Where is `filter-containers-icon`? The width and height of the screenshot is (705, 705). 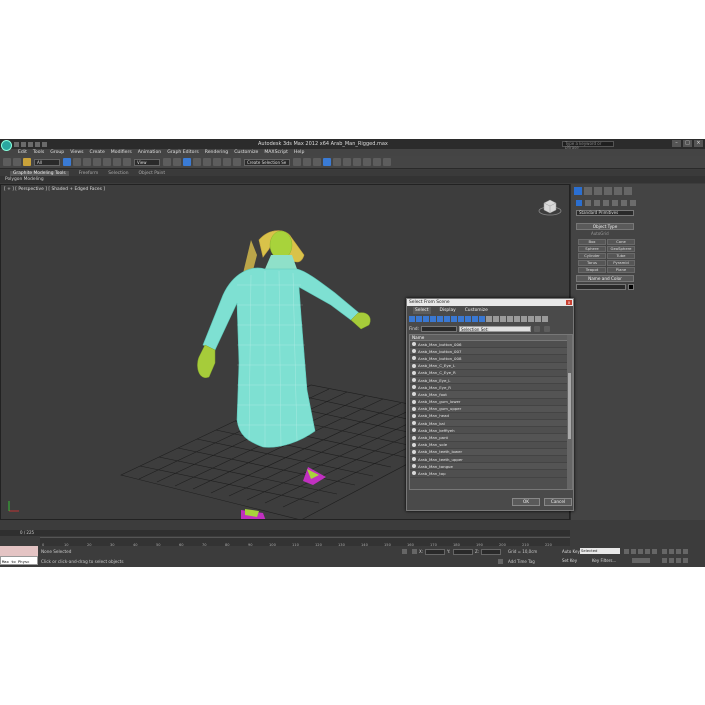 filter-containers-icon is located at coordinates (475, 319).